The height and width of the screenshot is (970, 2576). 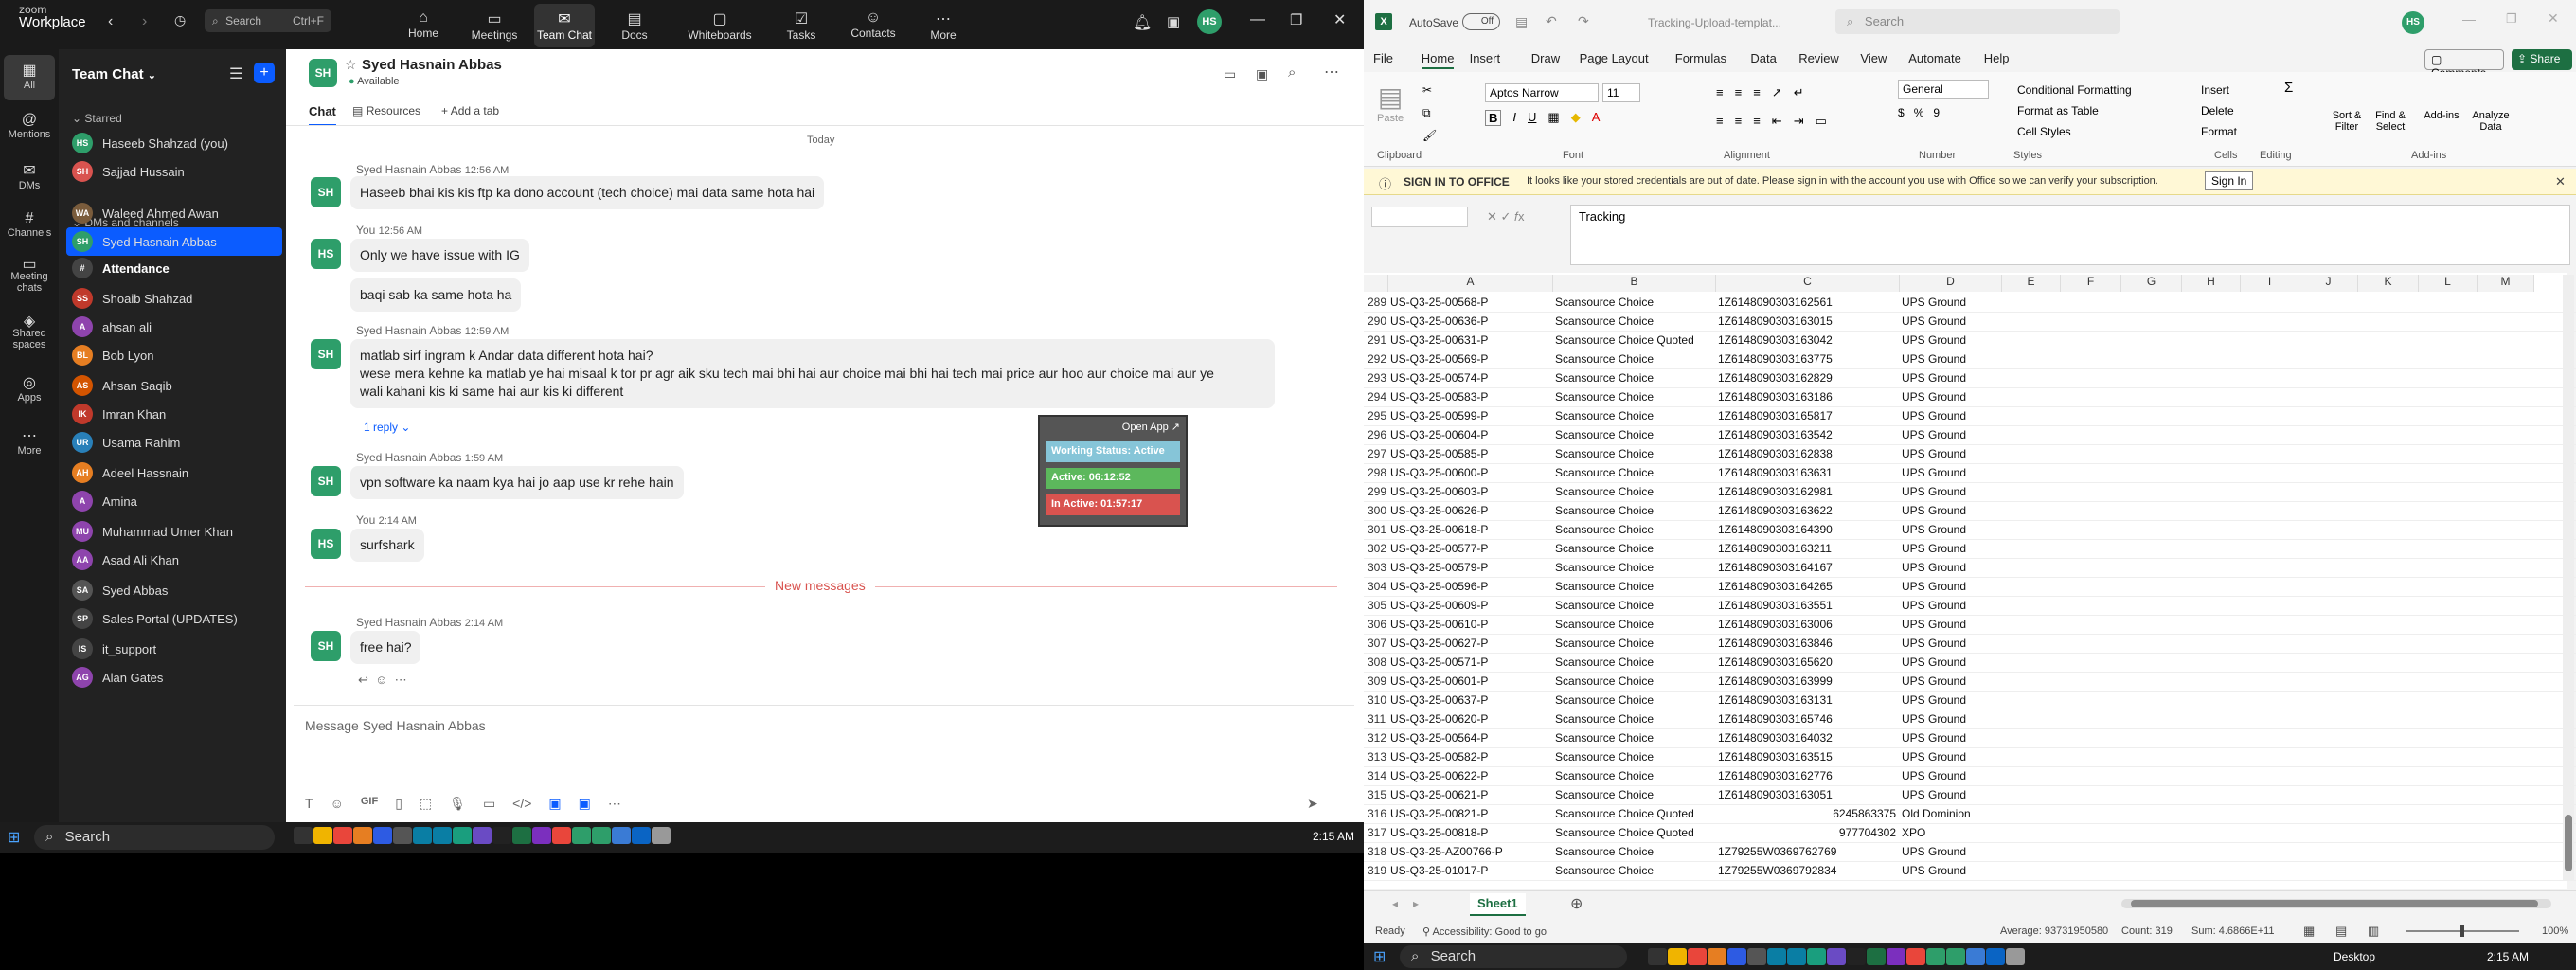 I want to click on cell-c: 1Z6148090303164265, so click(x=1775, y=586).